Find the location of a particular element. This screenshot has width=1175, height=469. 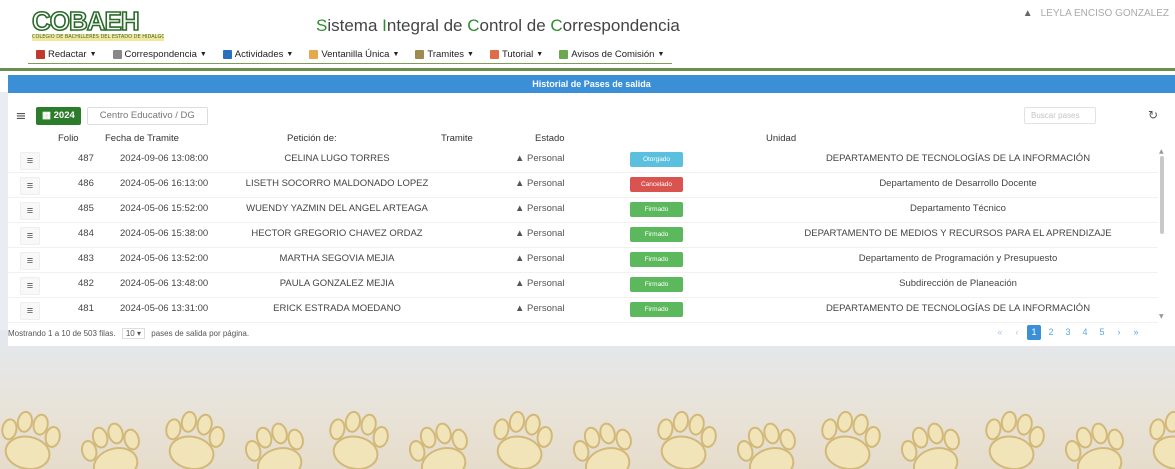

menu-ventanilla-unica: Ventanilla Única ▼ is located at coordinates (354, 55).